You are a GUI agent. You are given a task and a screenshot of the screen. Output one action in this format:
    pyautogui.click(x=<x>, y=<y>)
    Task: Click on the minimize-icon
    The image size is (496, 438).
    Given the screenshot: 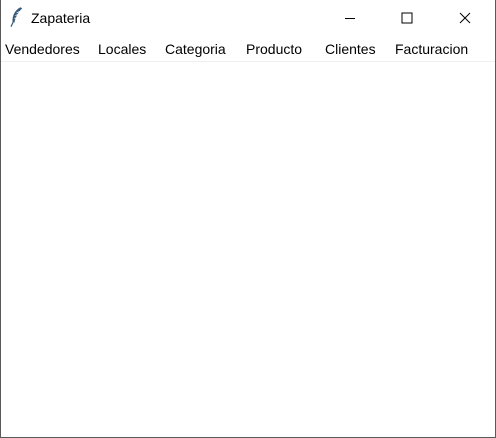 What is the action you would take?
    pyautogui.click(x=350, y=18)
    